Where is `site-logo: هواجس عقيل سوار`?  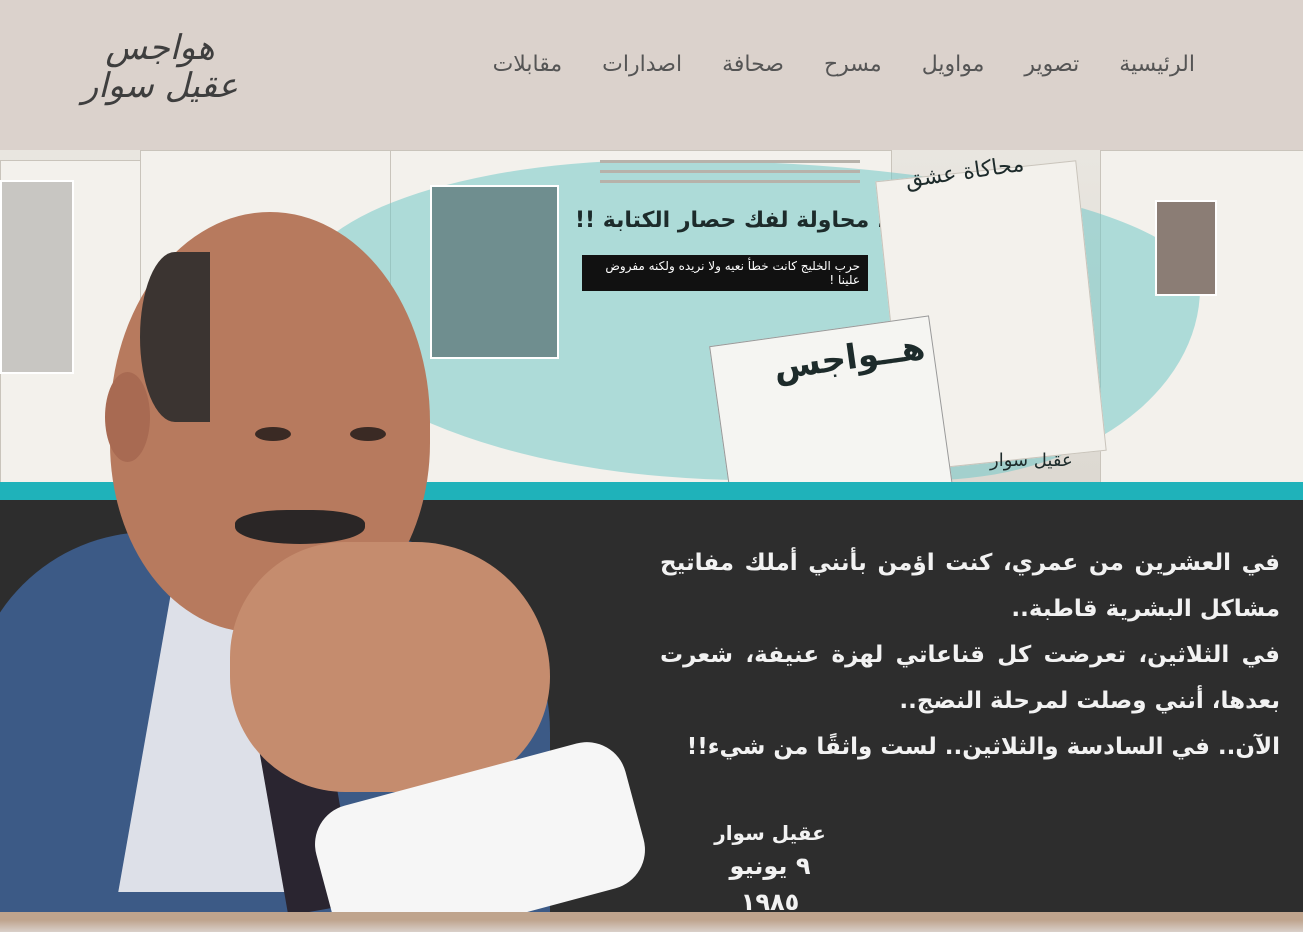
site-logo: هواجس عقيل سوار is located at coordinates (160, 78).